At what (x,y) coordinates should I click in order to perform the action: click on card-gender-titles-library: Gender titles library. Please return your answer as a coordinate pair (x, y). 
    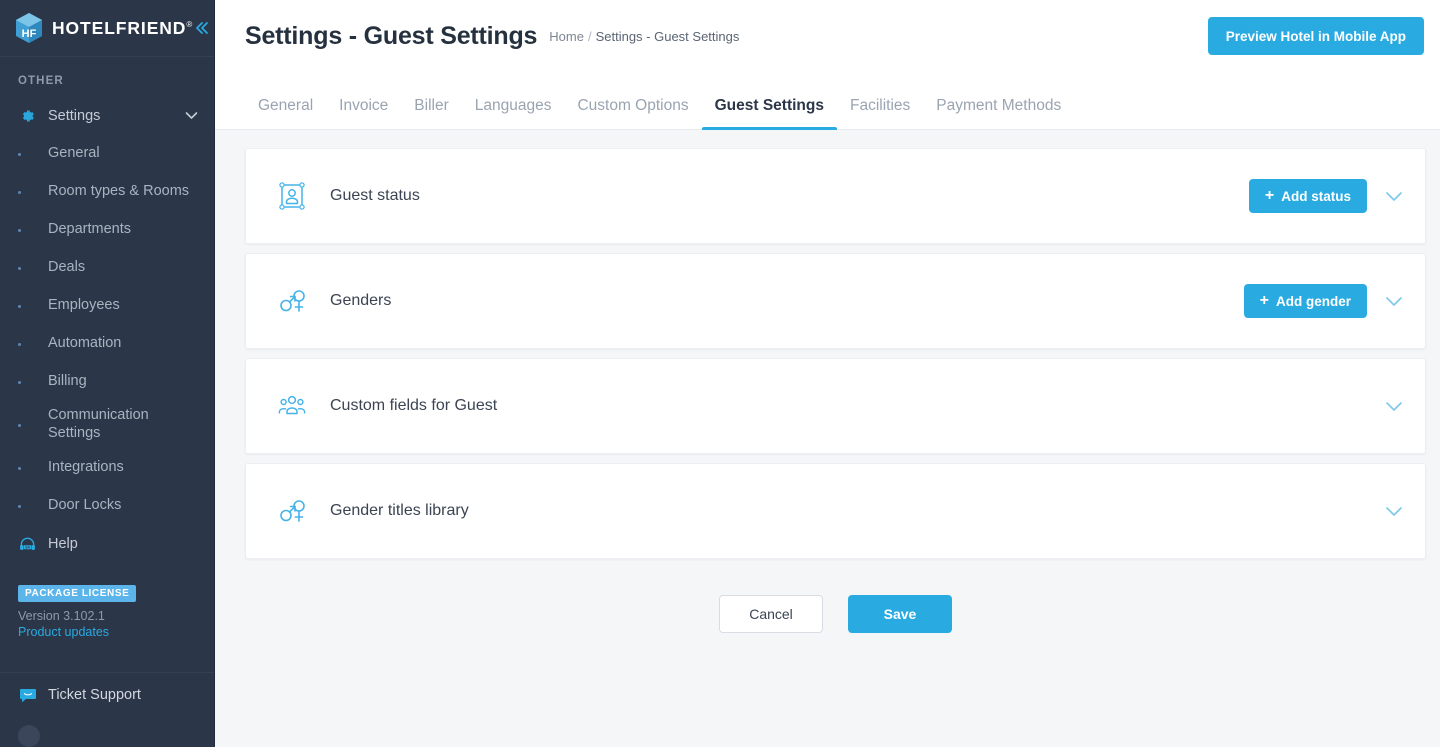
    Looking at the image, I should click on (835, 511).